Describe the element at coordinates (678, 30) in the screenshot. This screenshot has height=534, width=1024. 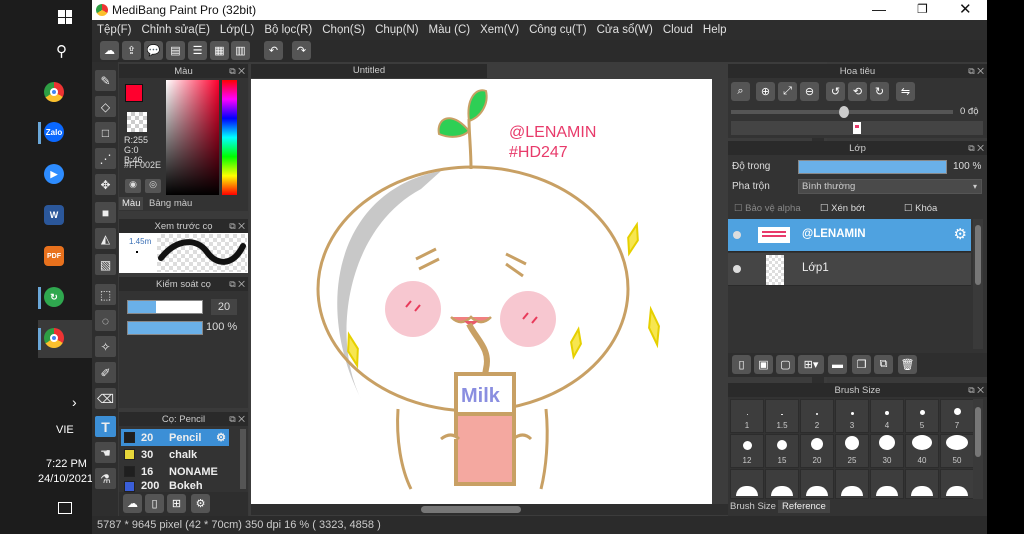
I see `menu-cloud: Cloud` at that location.